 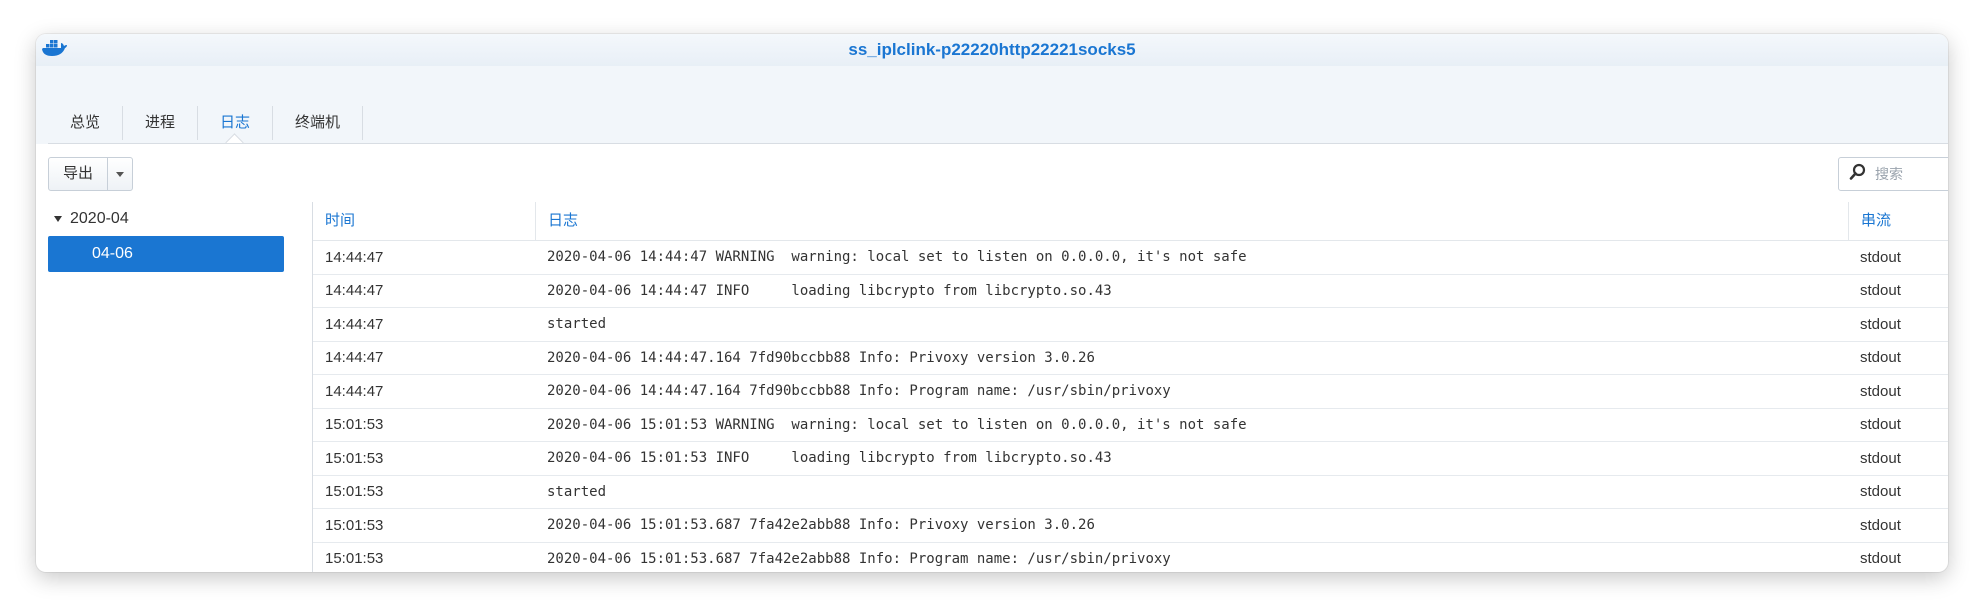 What do you see at coordinates (1130, 492) in the screenshot?
I see `table-row: 15:01:53 started stdout` at bounding box center [1130, 492].